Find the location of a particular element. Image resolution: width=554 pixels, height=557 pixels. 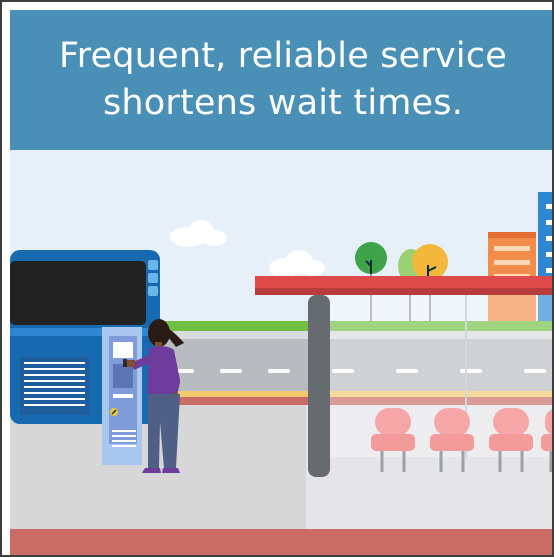

sidewalk-red-stripe is located at coordinates (281, 542).